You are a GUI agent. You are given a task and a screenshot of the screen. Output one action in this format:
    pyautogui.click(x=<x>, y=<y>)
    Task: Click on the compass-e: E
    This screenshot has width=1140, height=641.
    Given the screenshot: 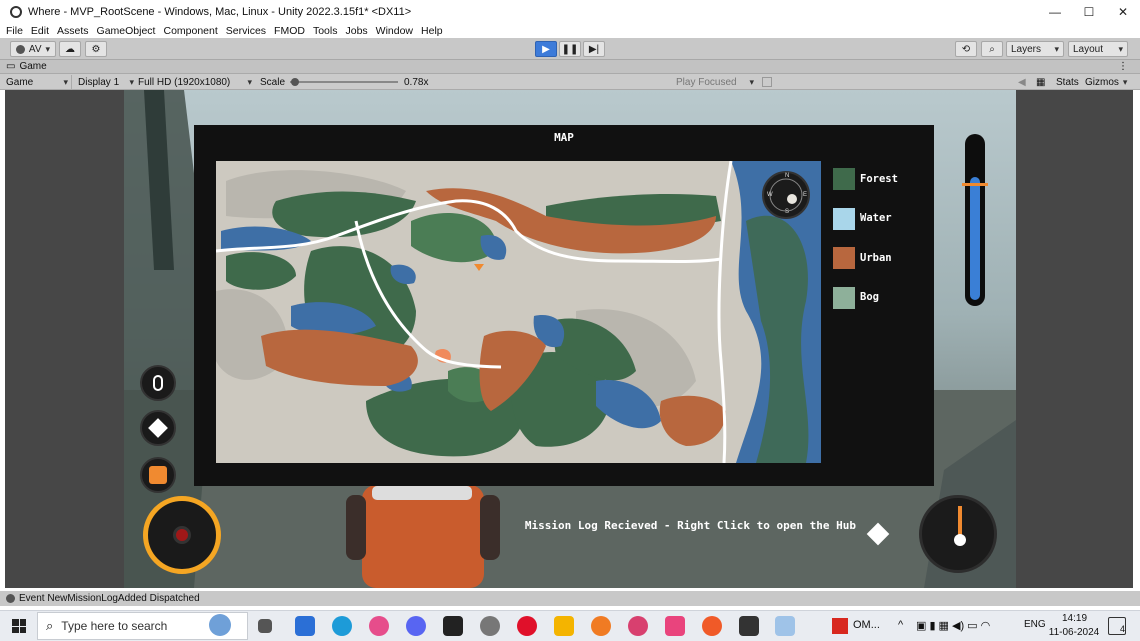 What is the action you would take?
    pyautogui.click(x=805, y=195)
    